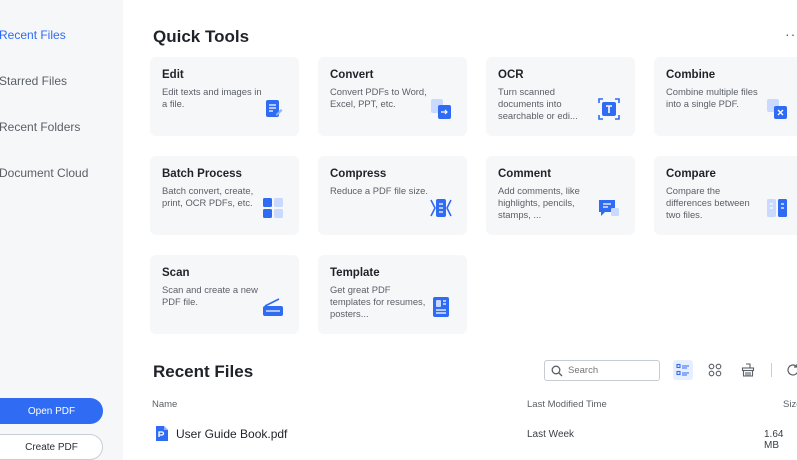  Describe the element at coordinates (557, 370) in the screenshot. I see `search-icon` at that location.